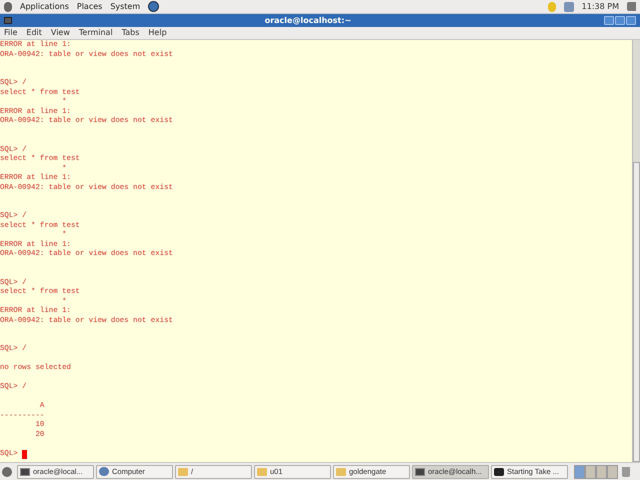 The height and width of the screenshot is (480, 640). What do you see at coordinates (636, 251) in the screenshot?
I see `scrollbar` at bounding box center [636, 251].